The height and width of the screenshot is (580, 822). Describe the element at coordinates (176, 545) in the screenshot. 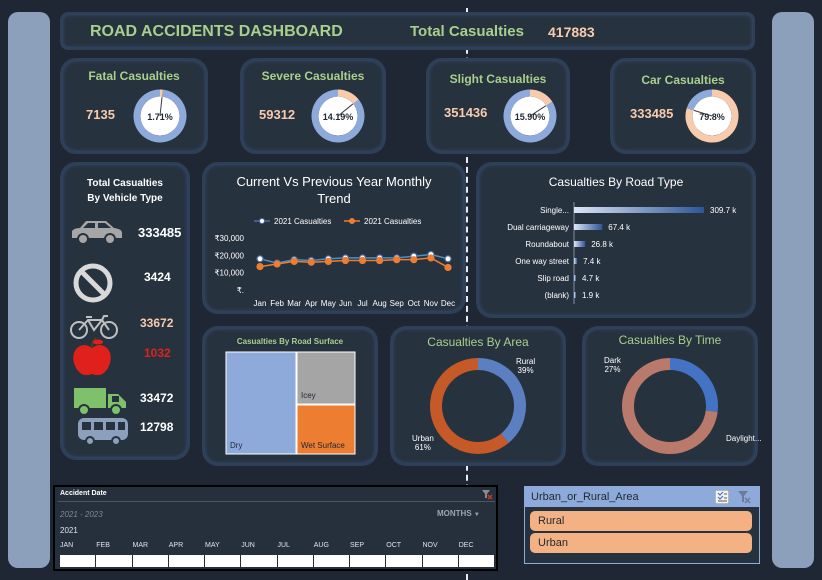

I see `timeline-month-label: APR` at that location.